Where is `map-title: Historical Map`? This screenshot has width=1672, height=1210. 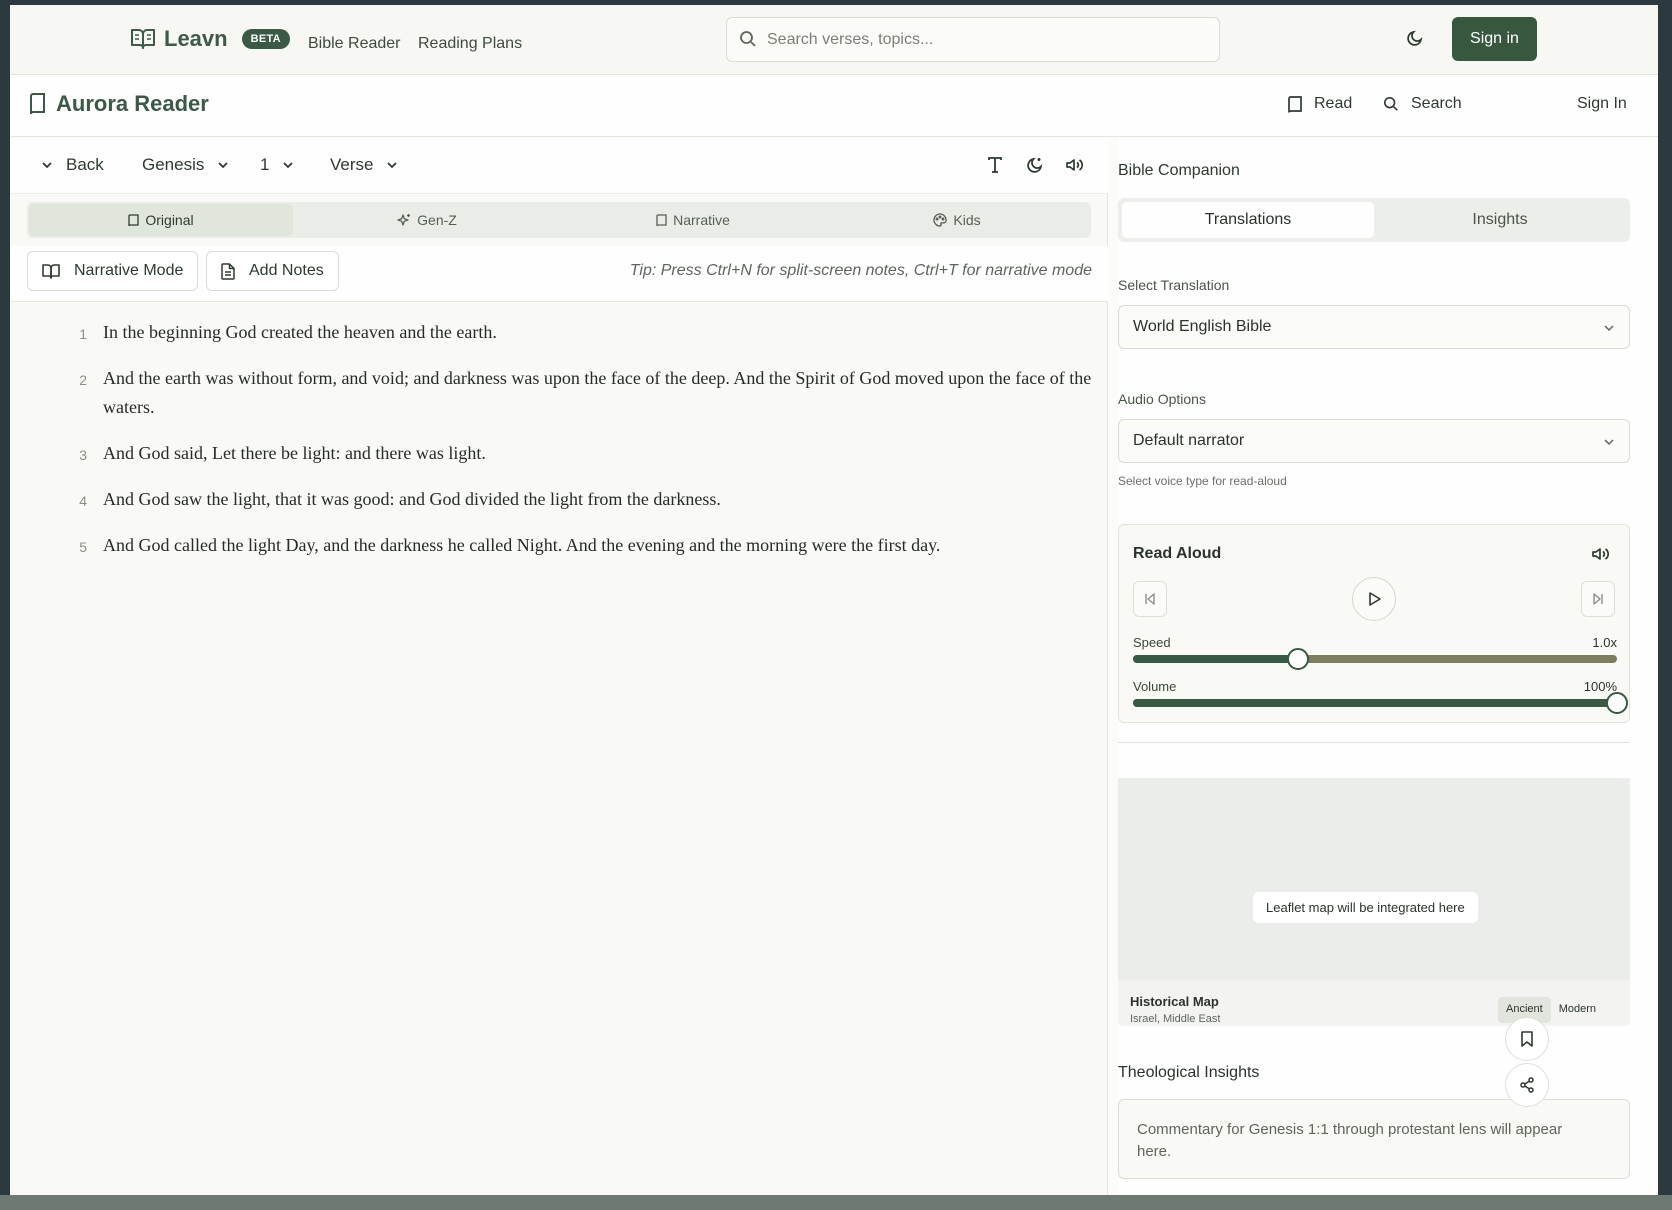
map-title: Historical Map is located at coordinates (1174, 1001).